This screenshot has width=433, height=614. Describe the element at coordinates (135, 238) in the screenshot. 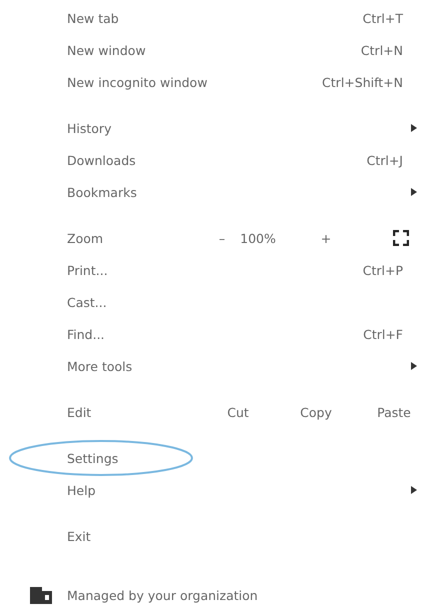

I see `menu-item: Zoom` at that location.